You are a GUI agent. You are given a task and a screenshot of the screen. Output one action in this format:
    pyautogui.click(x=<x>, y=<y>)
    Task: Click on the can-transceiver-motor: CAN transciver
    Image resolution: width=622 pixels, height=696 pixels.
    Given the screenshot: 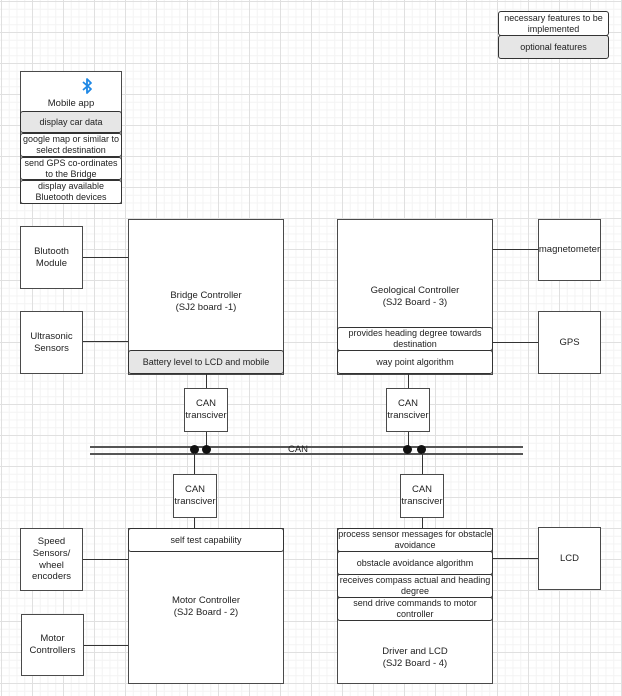 What is the action you would take?
    pyautogui.click(x=195, y=496)
    